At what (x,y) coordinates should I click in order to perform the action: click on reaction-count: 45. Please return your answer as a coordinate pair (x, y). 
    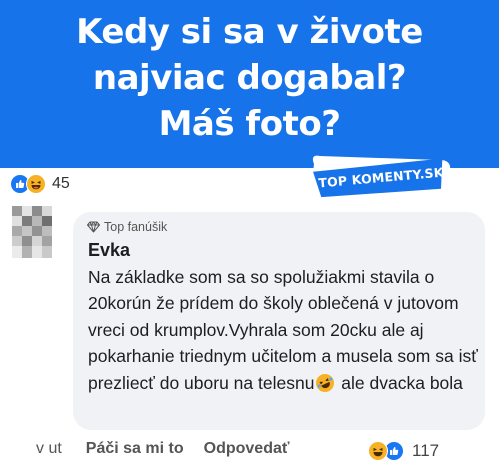
    Looking at the image, I should click on (61, 183).